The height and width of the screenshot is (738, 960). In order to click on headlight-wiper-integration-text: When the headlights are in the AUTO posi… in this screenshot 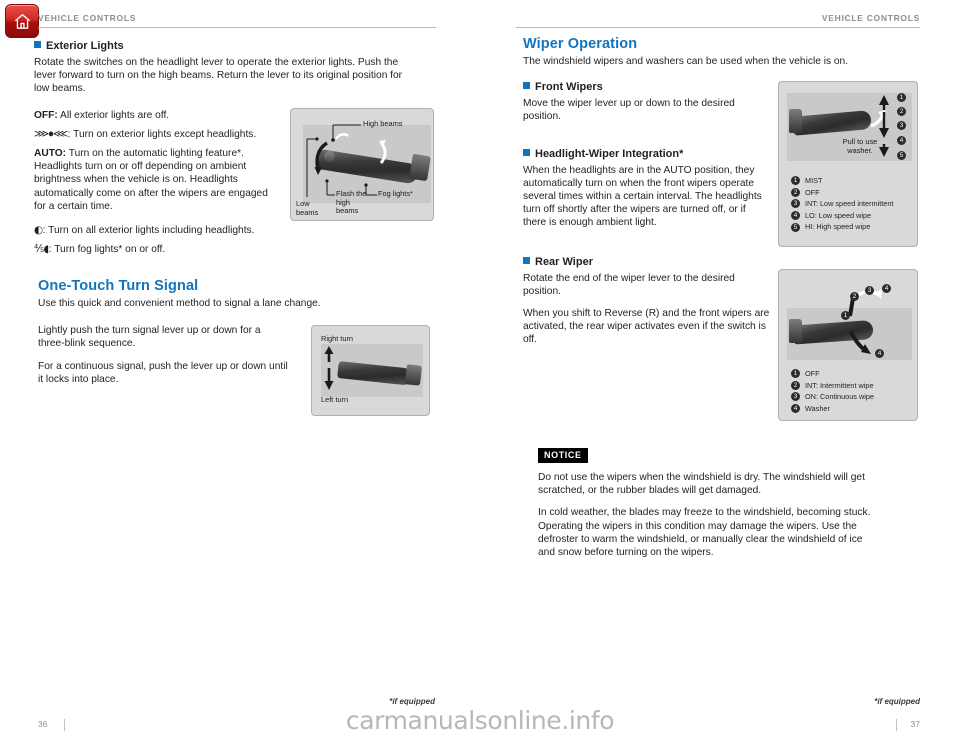, I will do `click(642, 196)`.